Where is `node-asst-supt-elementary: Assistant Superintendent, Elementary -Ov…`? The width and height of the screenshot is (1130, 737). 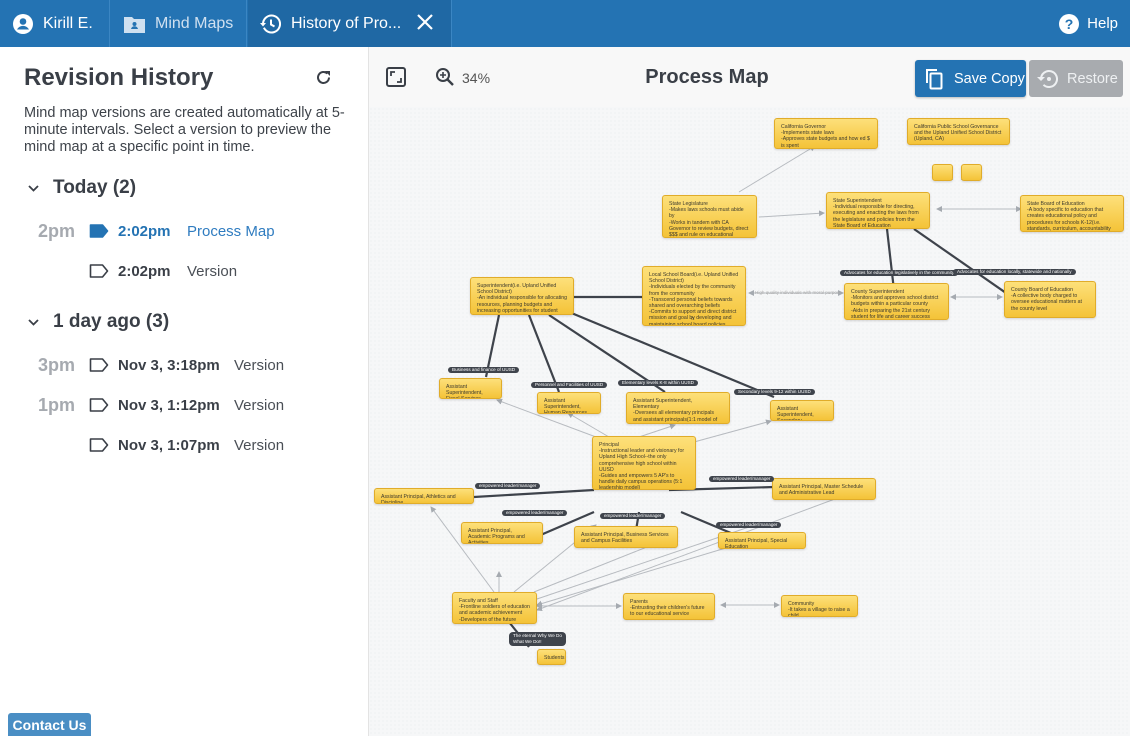
node-asst-supt-elementary: Assistant Superintendent, Elementary -Ov… is located at coordinates (678, 408).